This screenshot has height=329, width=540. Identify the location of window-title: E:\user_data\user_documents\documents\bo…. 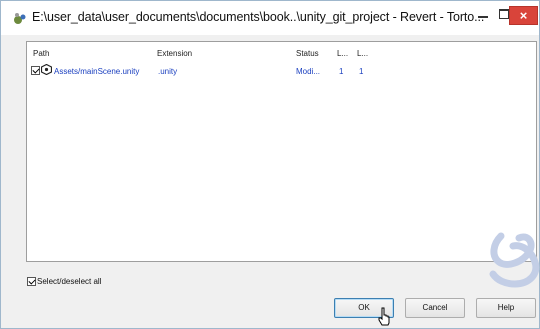
(258, 17).